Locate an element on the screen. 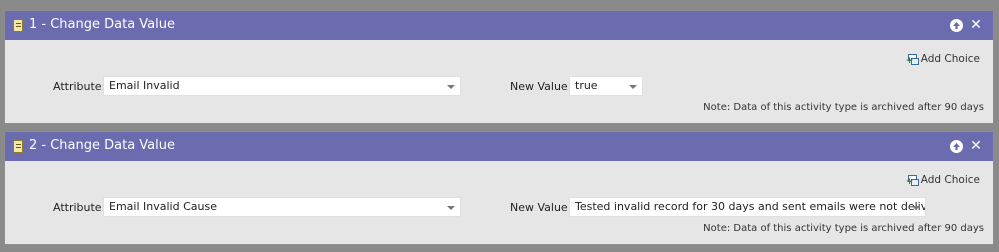 The height and width of the screenshot is (252, 999). canvas-top-strip is located at coordinates (499, 4).